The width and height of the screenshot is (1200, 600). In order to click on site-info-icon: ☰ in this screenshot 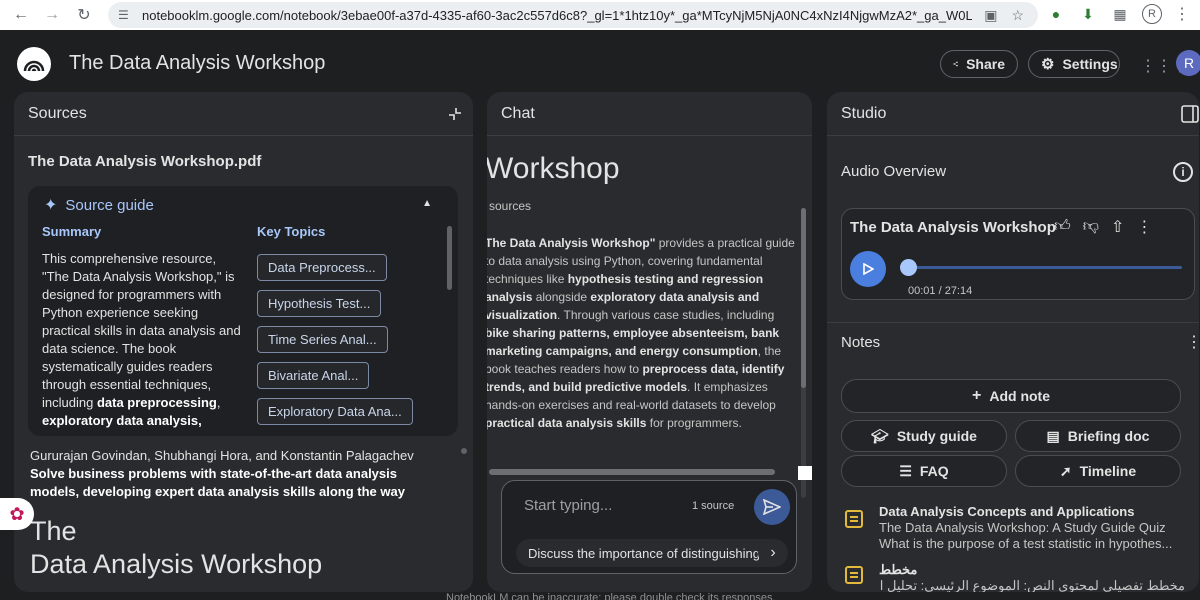, I will do `click(125, 15)`.